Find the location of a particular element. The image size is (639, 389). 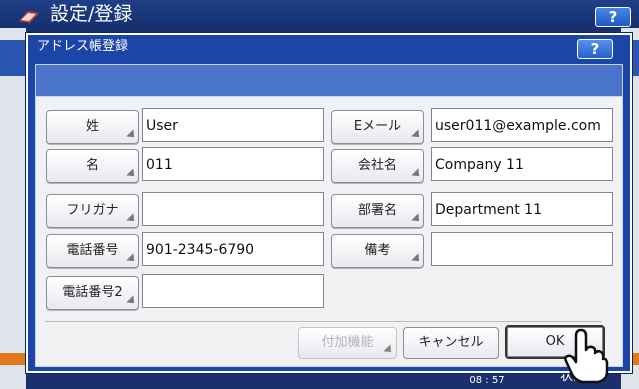

settings-book-icon is located at coordinates (29, 17).